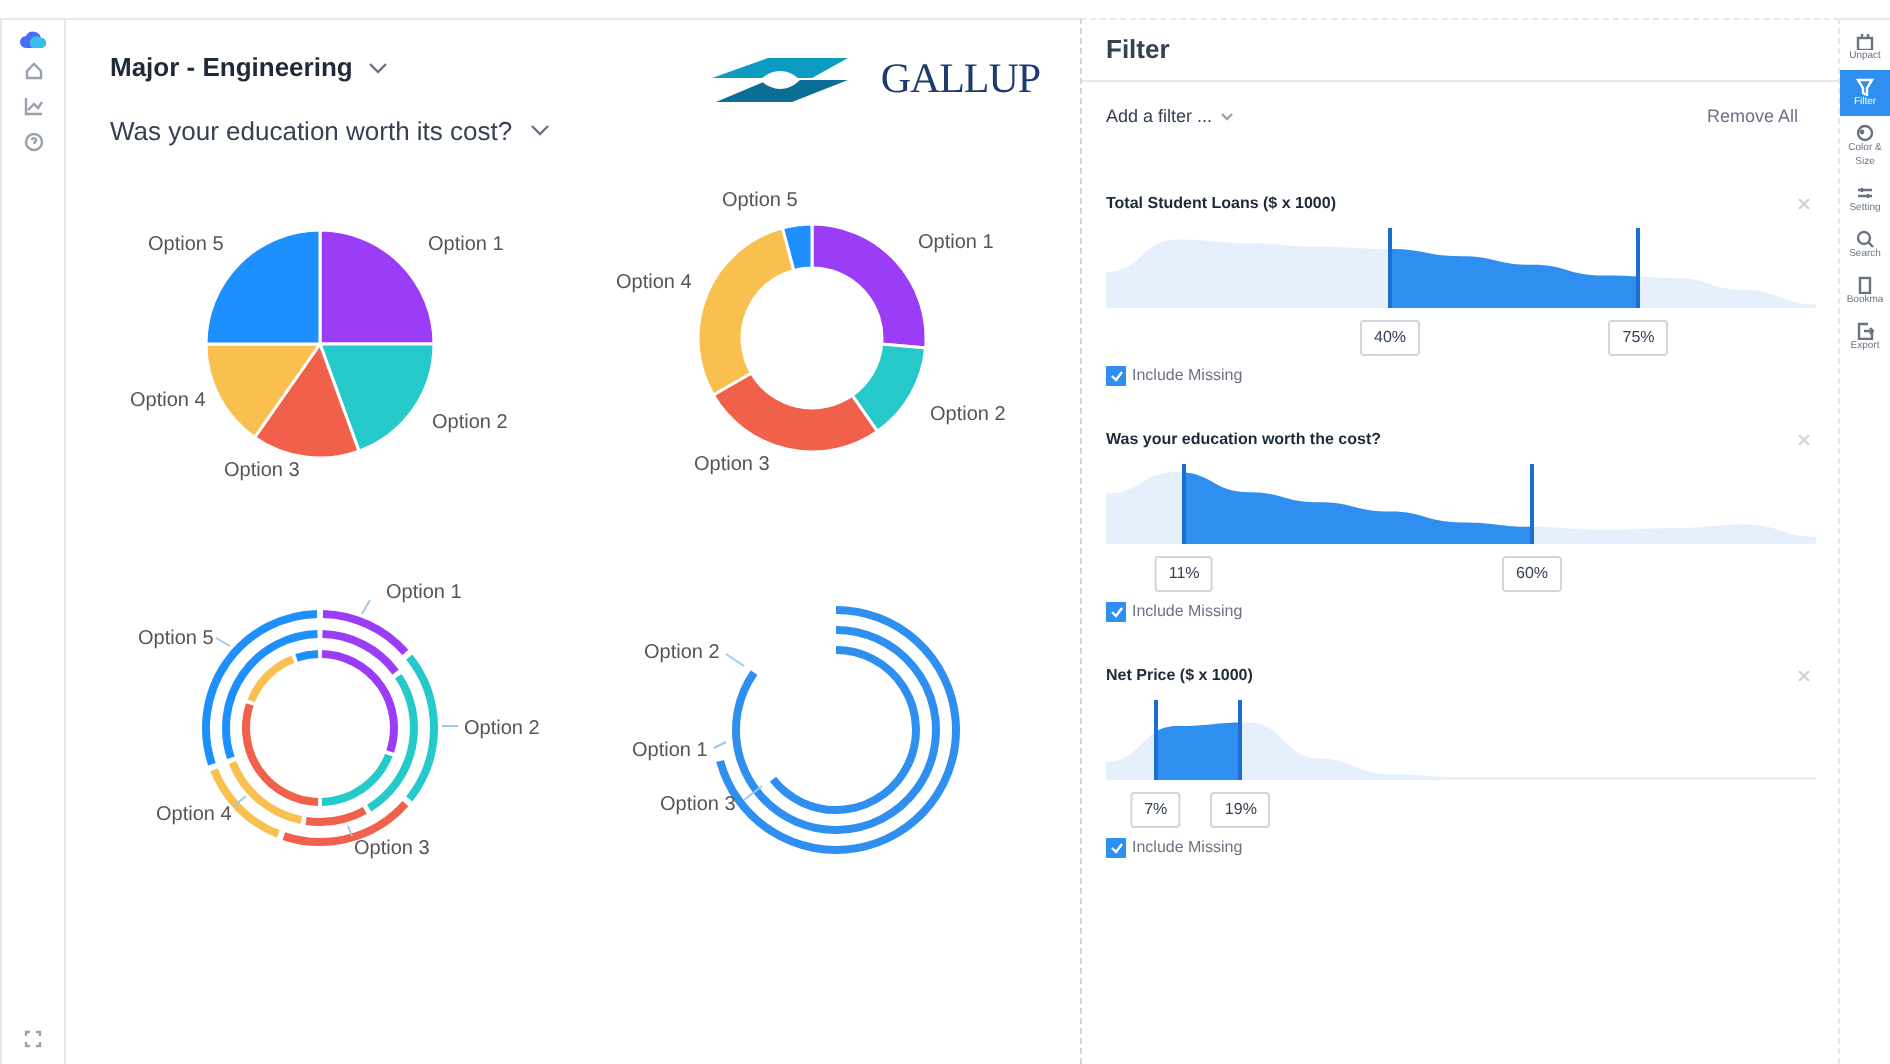  What do you see at coordinates (33, 142) in the screenshot?
I see `help-icon` at bounding box center [33, 142].